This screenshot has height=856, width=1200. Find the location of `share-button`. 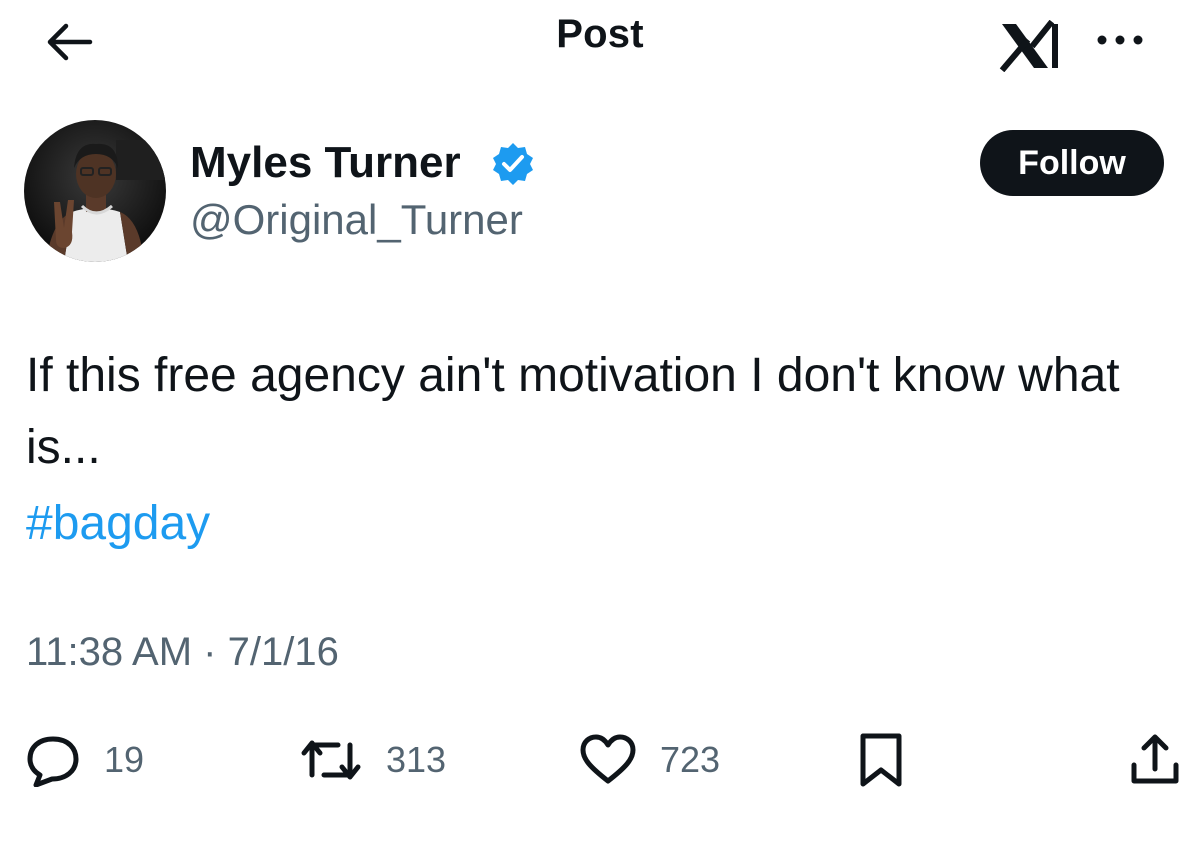

share-button is located at coordinates (1155, 760).